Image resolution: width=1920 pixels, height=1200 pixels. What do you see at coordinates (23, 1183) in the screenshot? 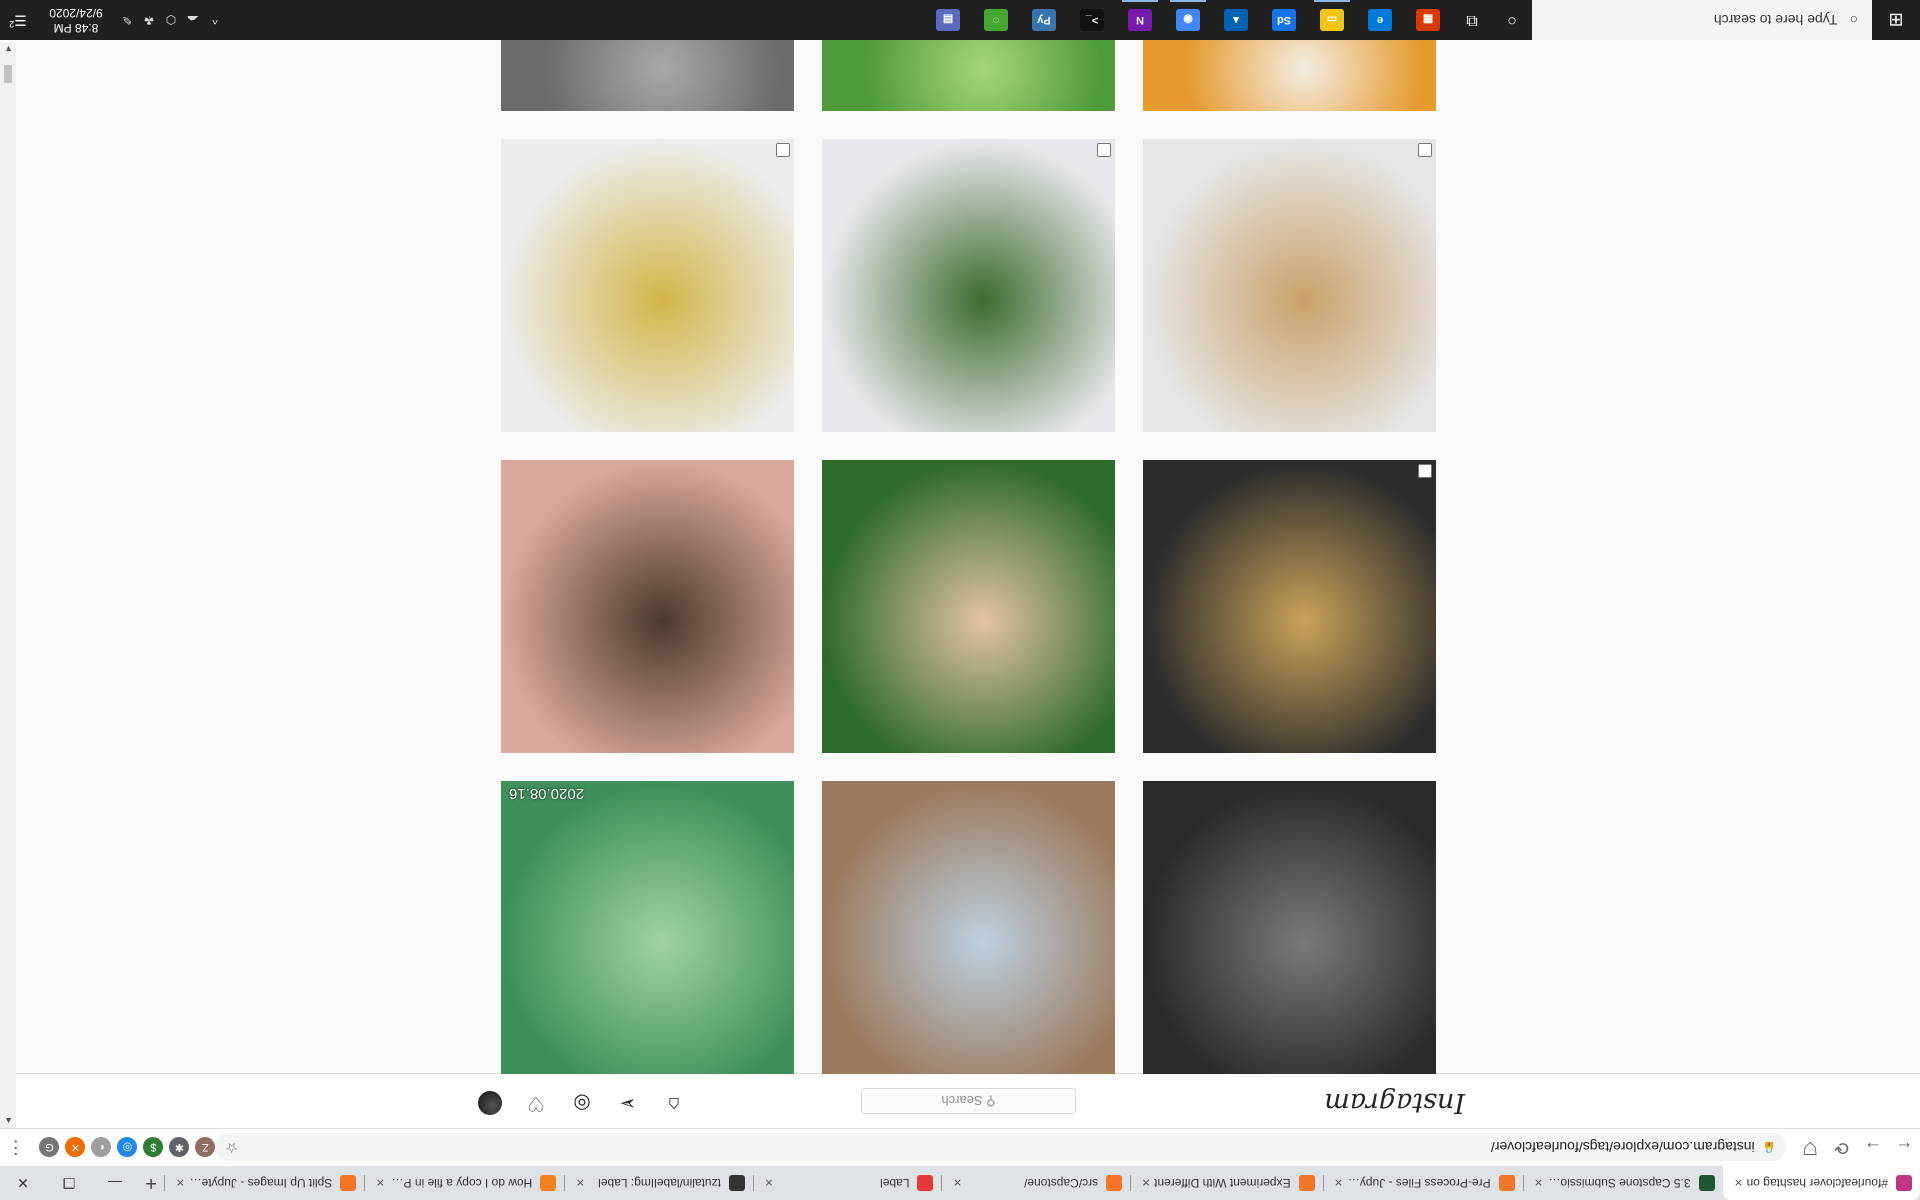
I see `close-window-button: ✕` at bounding box center [23, 1183].